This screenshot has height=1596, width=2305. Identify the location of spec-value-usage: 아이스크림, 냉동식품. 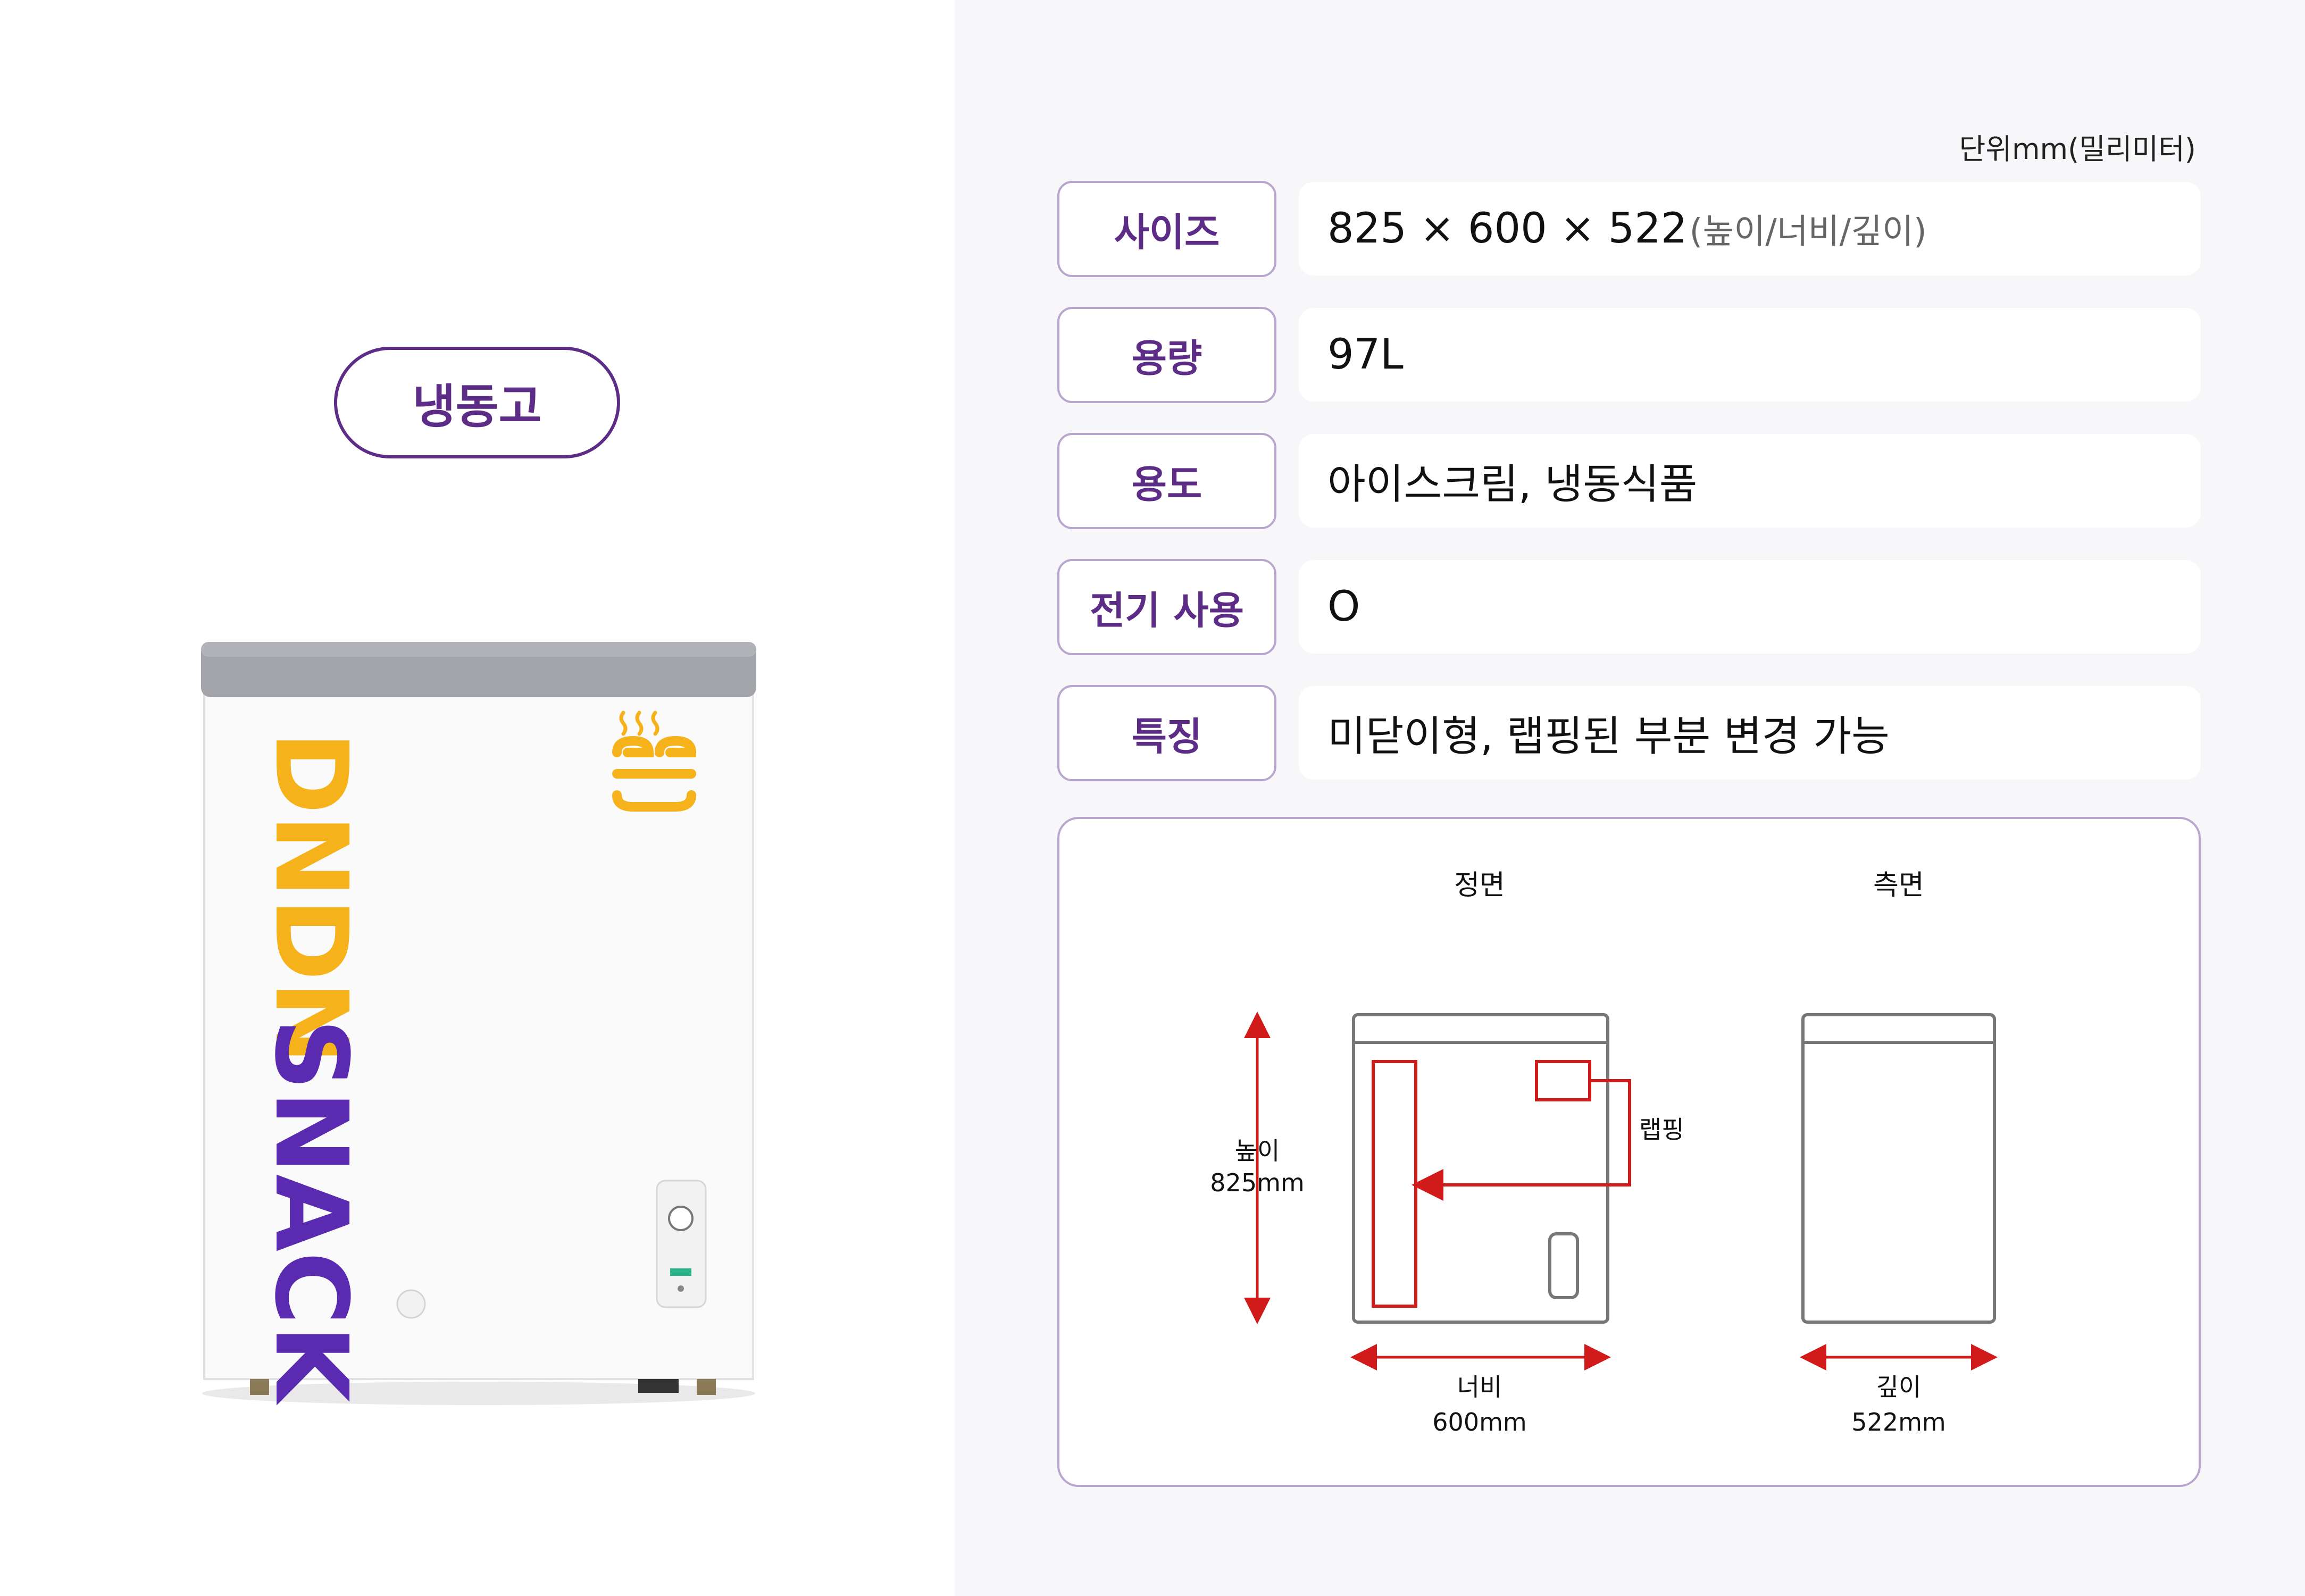
(1750, 481).